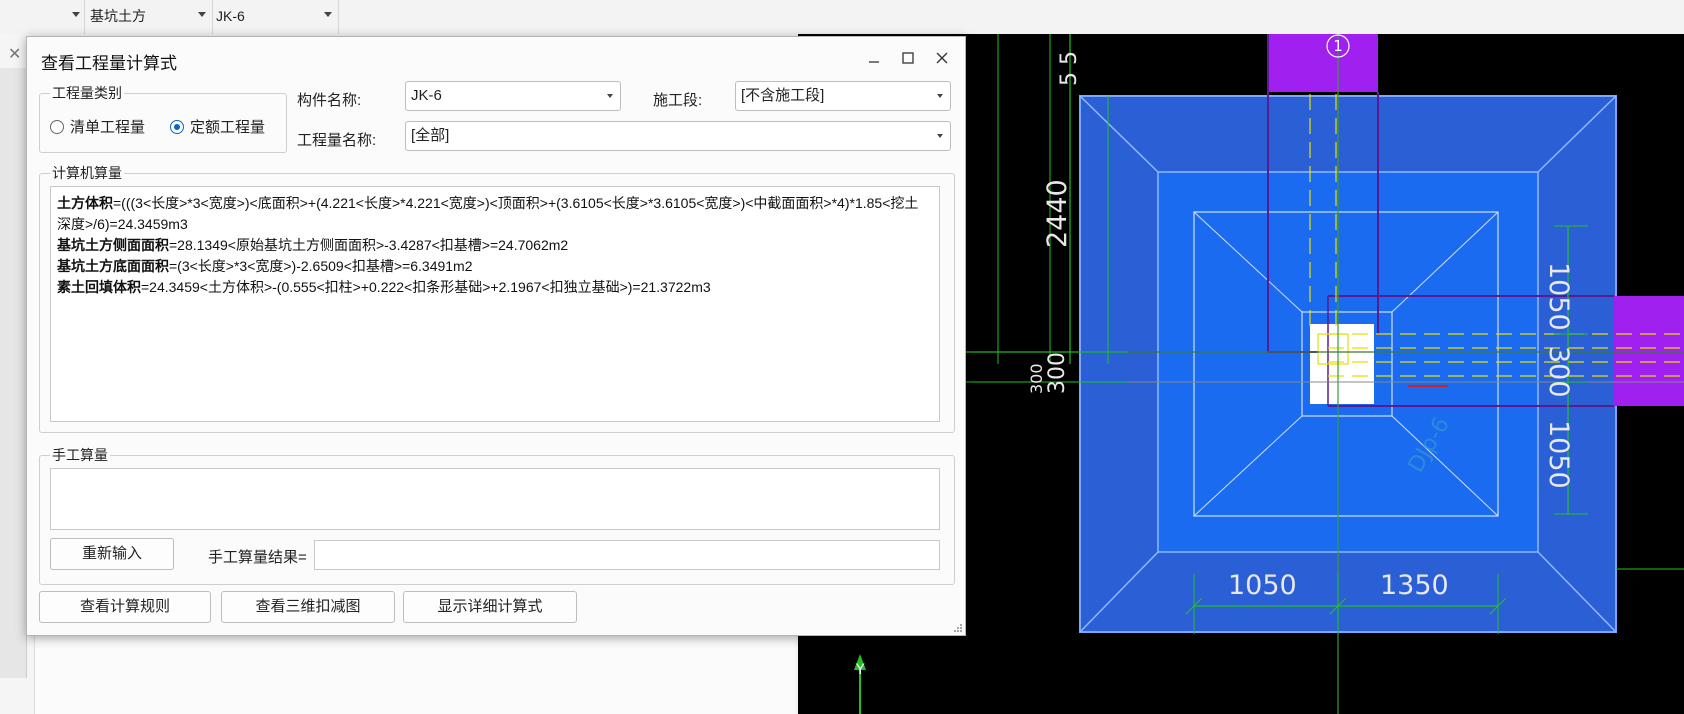 The image size is (1684, 714). Describe the element at coordinates (1558, 372) in the screenshot. I see `dimension-right-middle: 300` at that location.